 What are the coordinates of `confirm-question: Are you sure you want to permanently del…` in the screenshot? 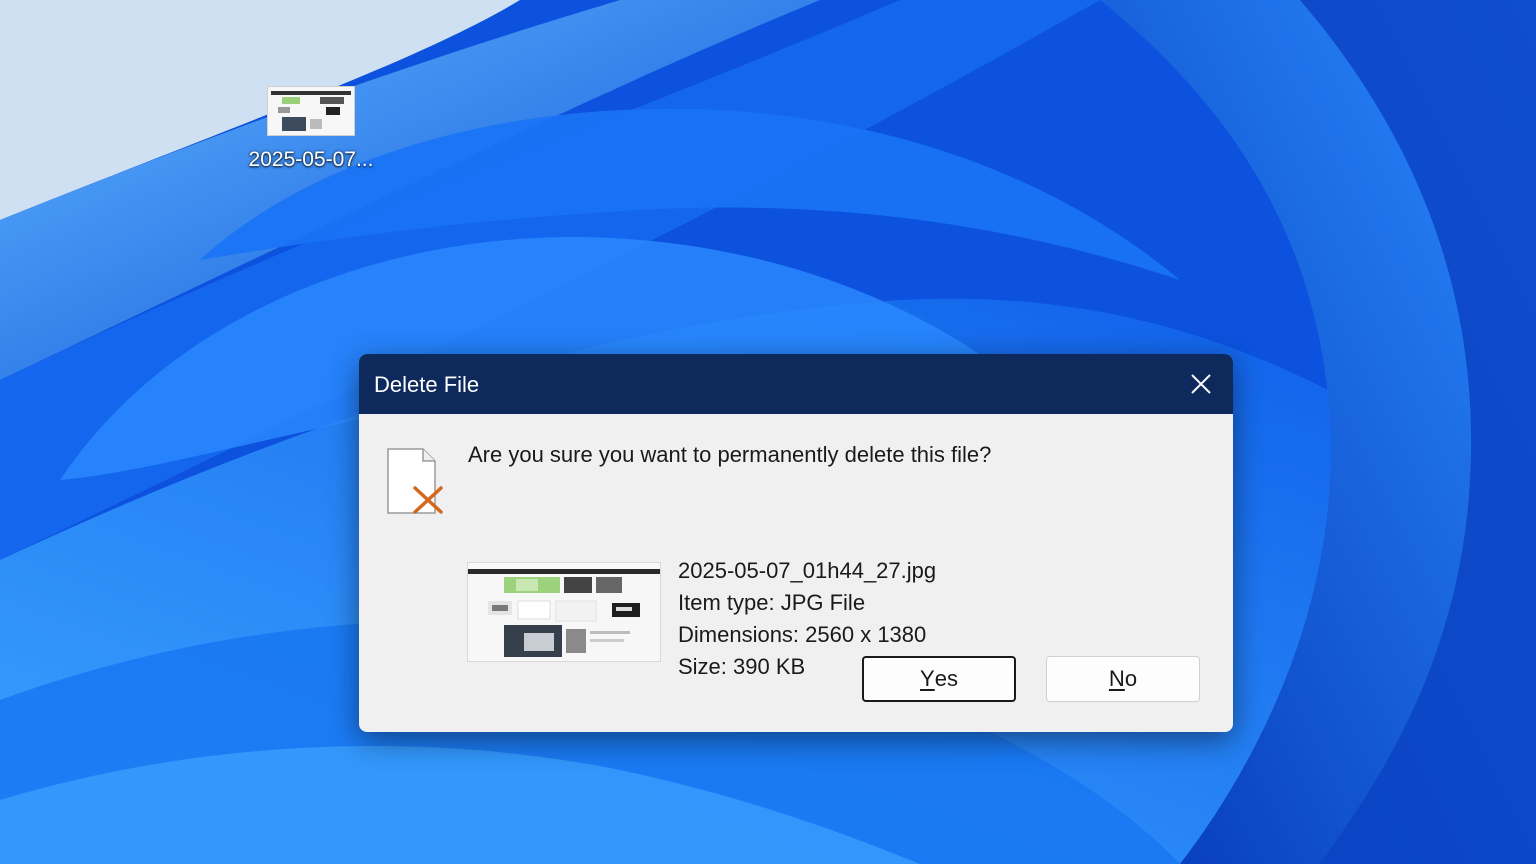 It's located at (730, 454).